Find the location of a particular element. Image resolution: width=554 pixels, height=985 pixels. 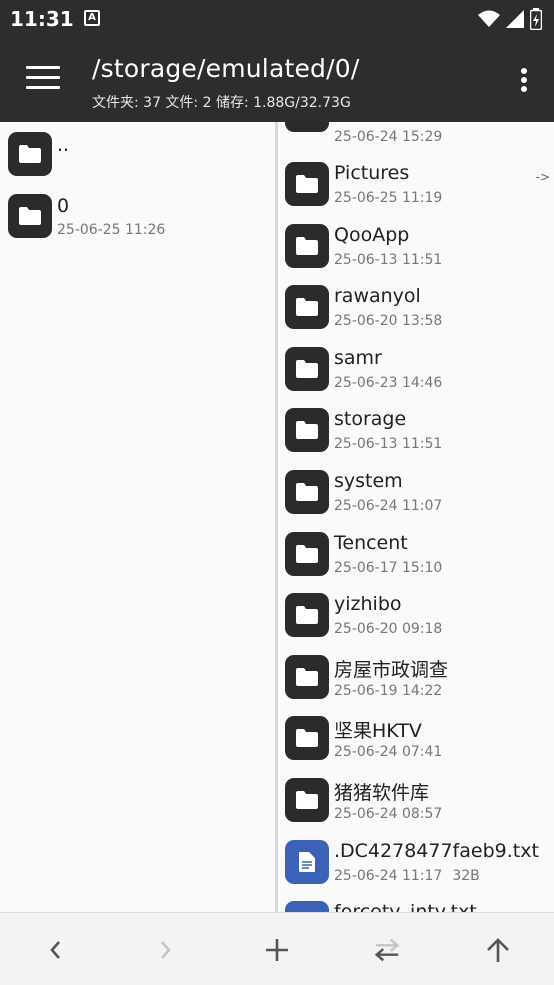

item-meta: 25-06-24 08:57 is located at coordinates (388, 814).